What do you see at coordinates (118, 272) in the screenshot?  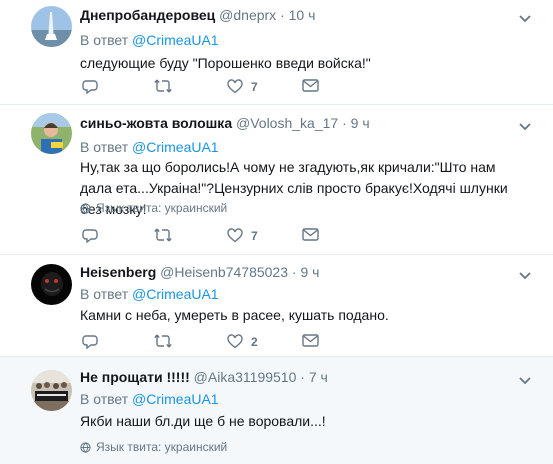 I see `user-name: Heisenberg` at bounding box center [118, 272].